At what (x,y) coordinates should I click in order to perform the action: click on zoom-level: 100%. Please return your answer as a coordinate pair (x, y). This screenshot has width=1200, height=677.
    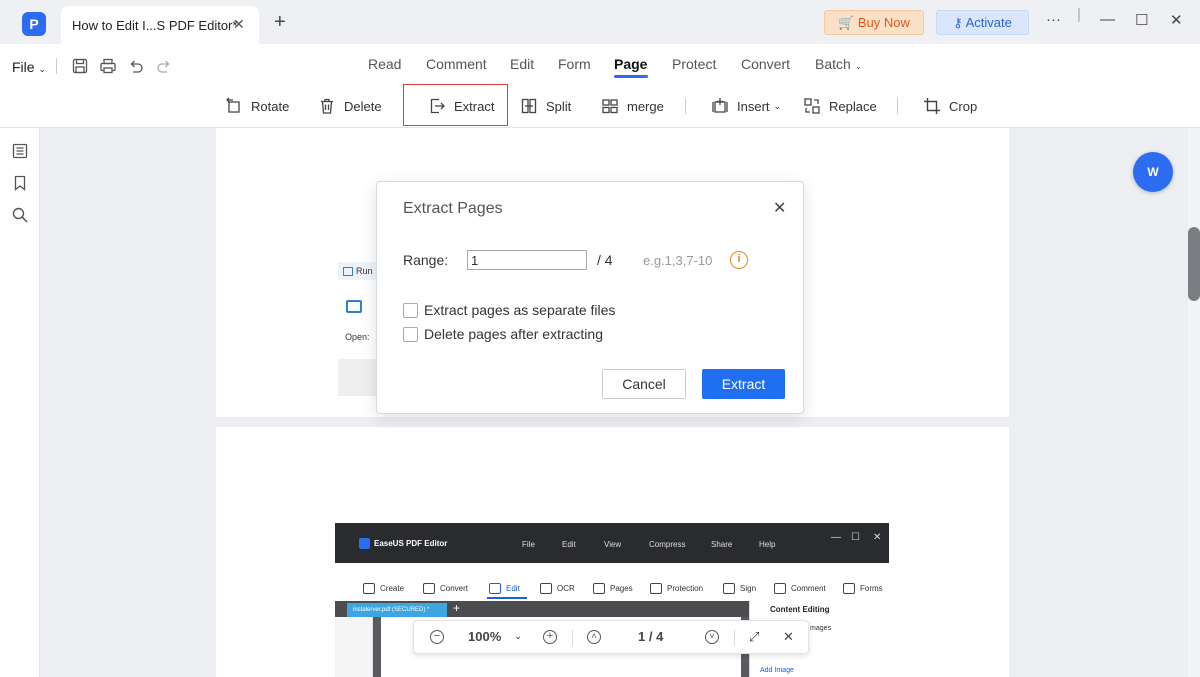
    Looking at the image, I should click on (484, 636).